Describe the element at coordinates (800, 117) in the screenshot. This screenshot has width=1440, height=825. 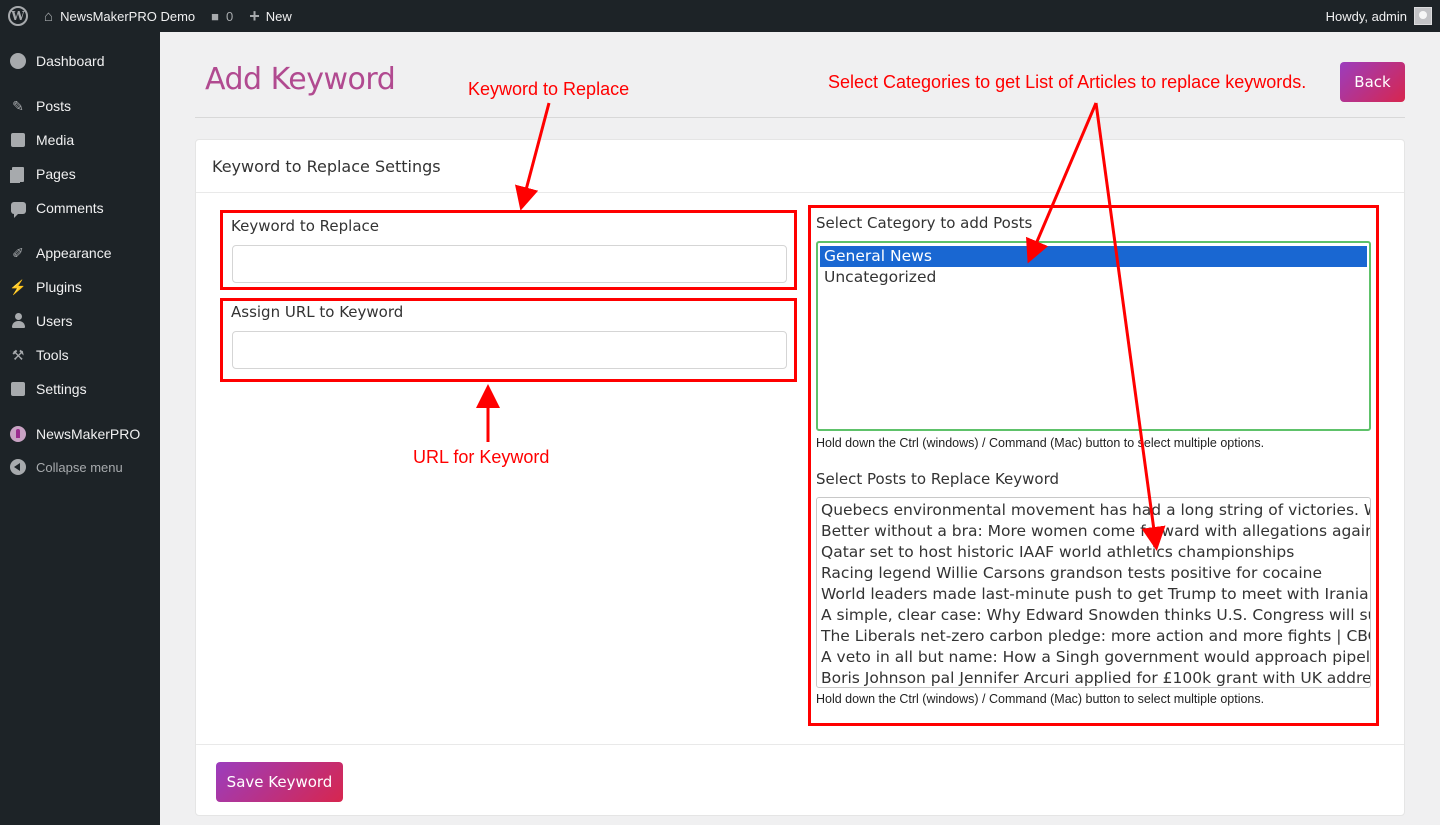
I see `header-divider` at that location.